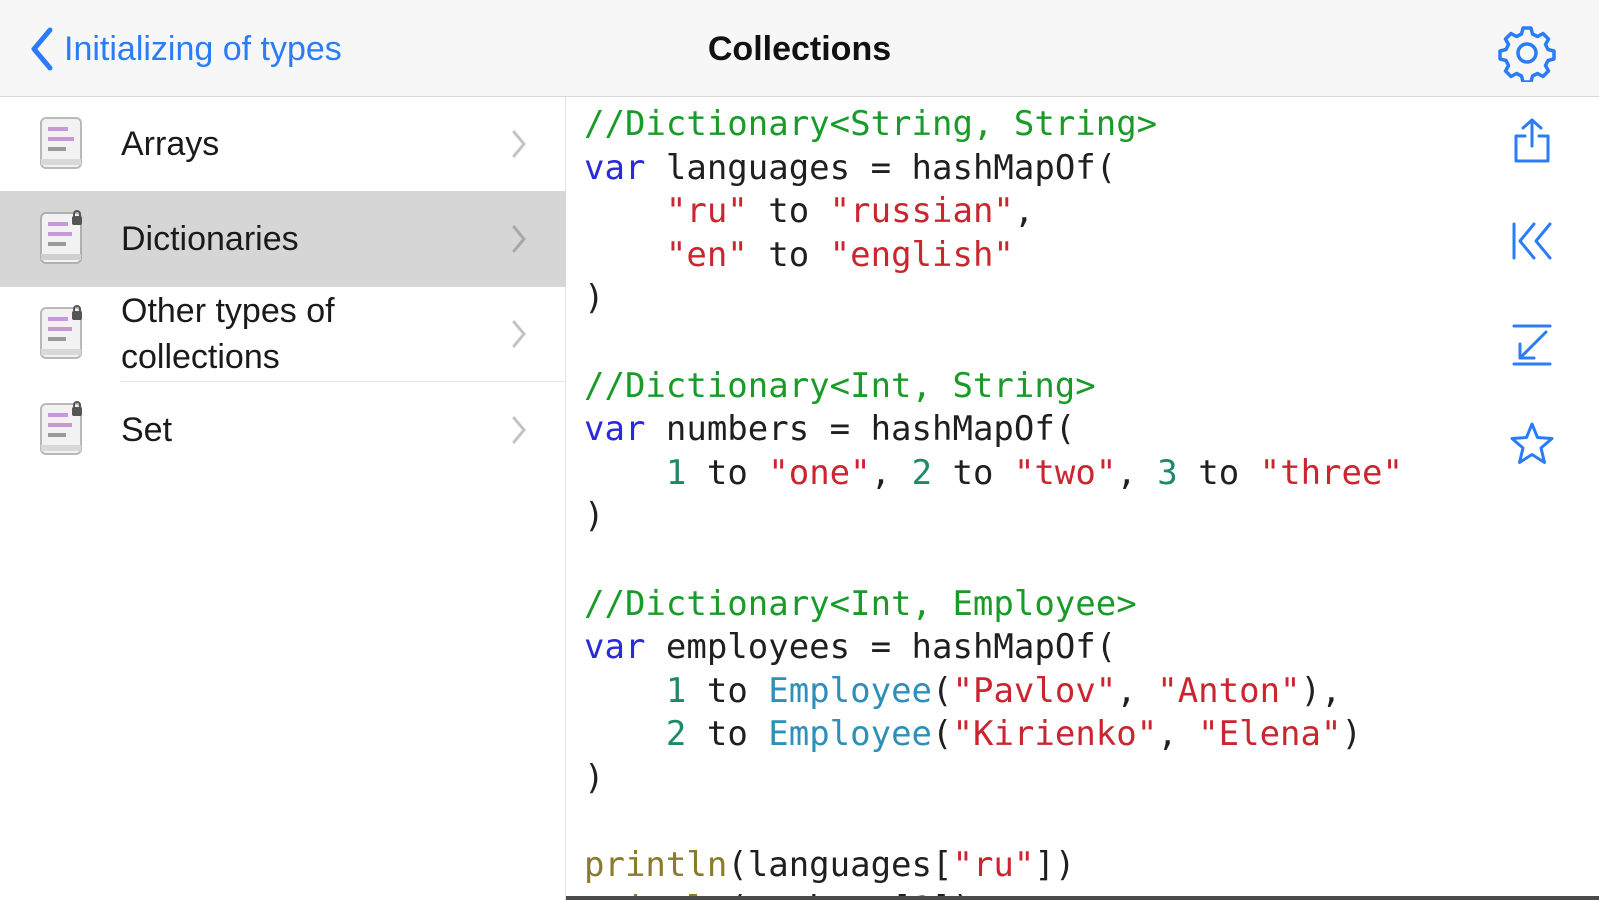 This screenshot has height=900, width=1599. I want to click on star-icon, so click(1532, 444).